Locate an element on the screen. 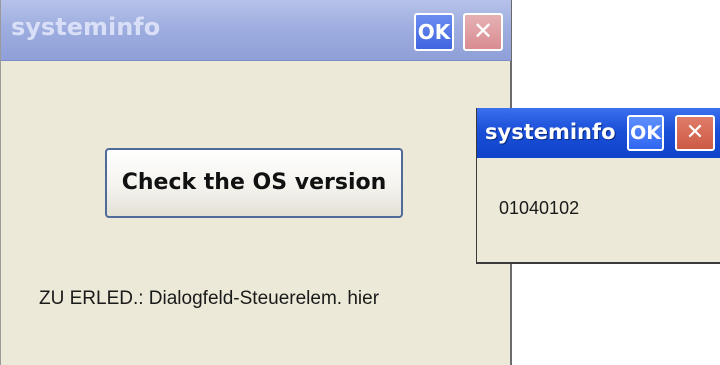 This screenshot has height=365, width=720. main-window-titlebar: systeminfo OK ✕ is located at coordinates (256, 30).